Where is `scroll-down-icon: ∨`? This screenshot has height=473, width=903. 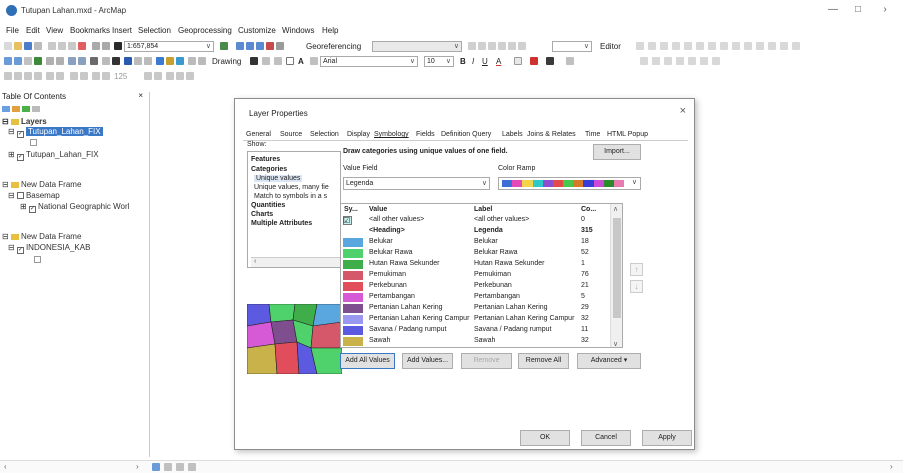 scroll-down-icon: ∨ is located at coordinates (615, 343).